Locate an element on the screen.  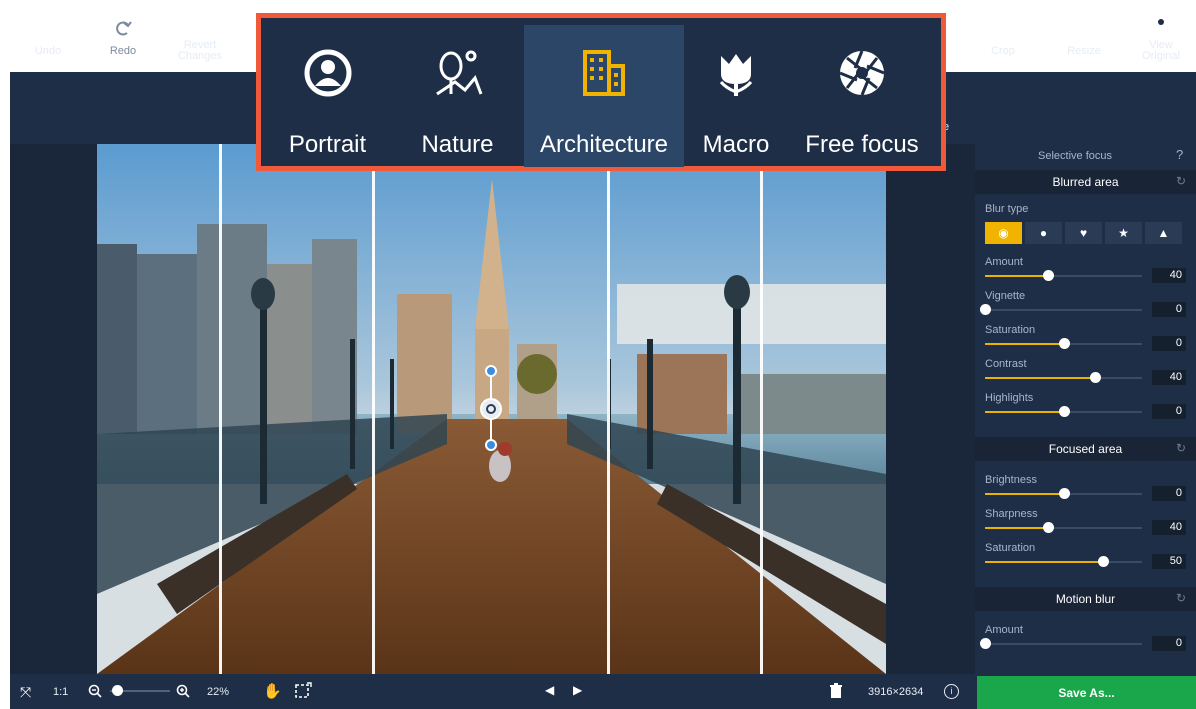
focused-area-header: Focused area ↻ is located at coordinates (1085, 449).